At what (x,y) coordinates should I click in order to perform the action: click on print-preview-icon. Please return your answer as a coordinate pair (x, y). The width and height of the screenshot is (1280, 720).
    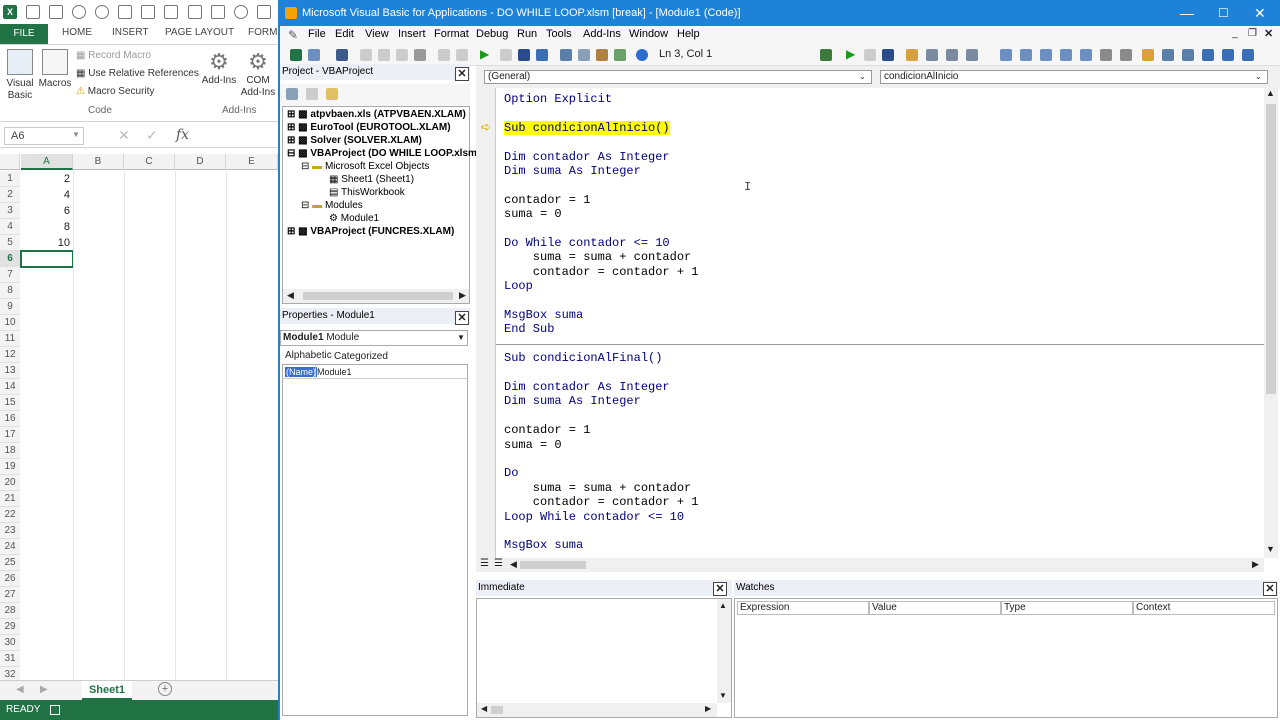
    Looking at the image, I should click on (217, 12).